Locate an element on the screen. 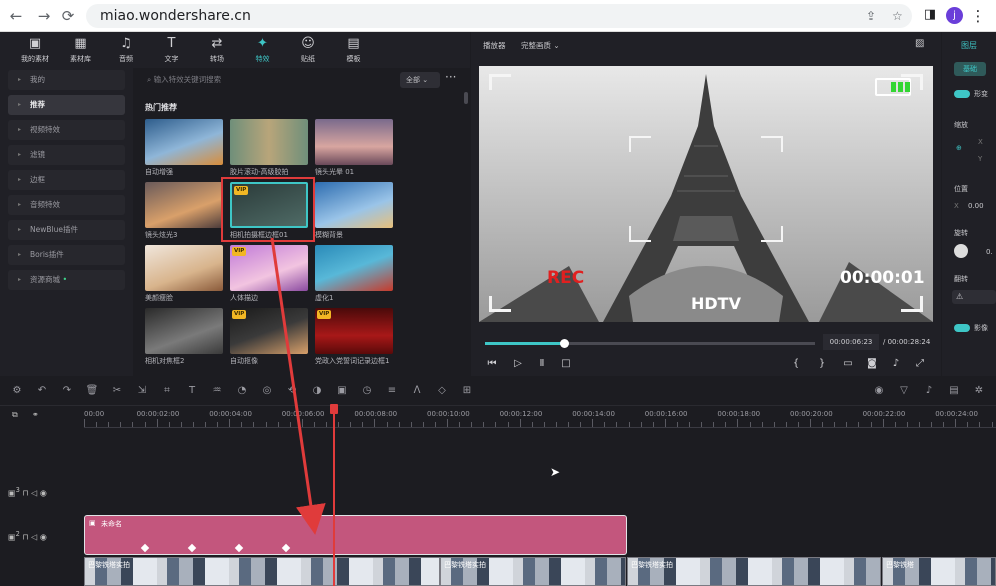 The height and width of the screenshot is (586, 996). display-icon: ▭ is located at coordinates (848, 363).